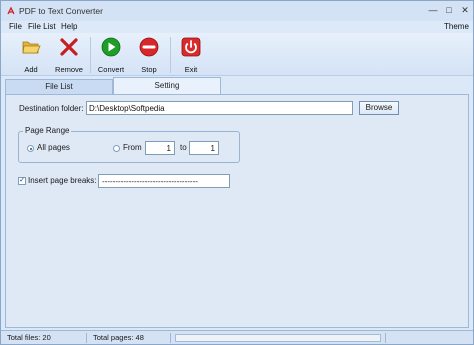  What do you see at coordinates (433, 10) in the screenshot?
I see `minimize-button: —` at bounding box center [433, 10].